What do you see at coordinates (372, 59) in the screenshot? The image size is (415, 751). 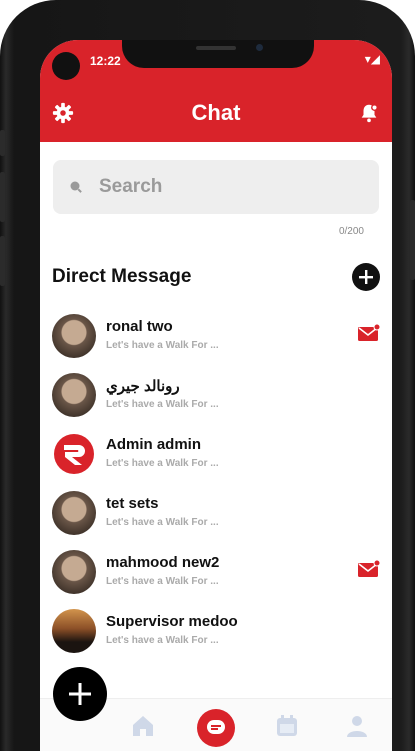 I see `status-icons: ▾◢` at bounding box center [372, 59].